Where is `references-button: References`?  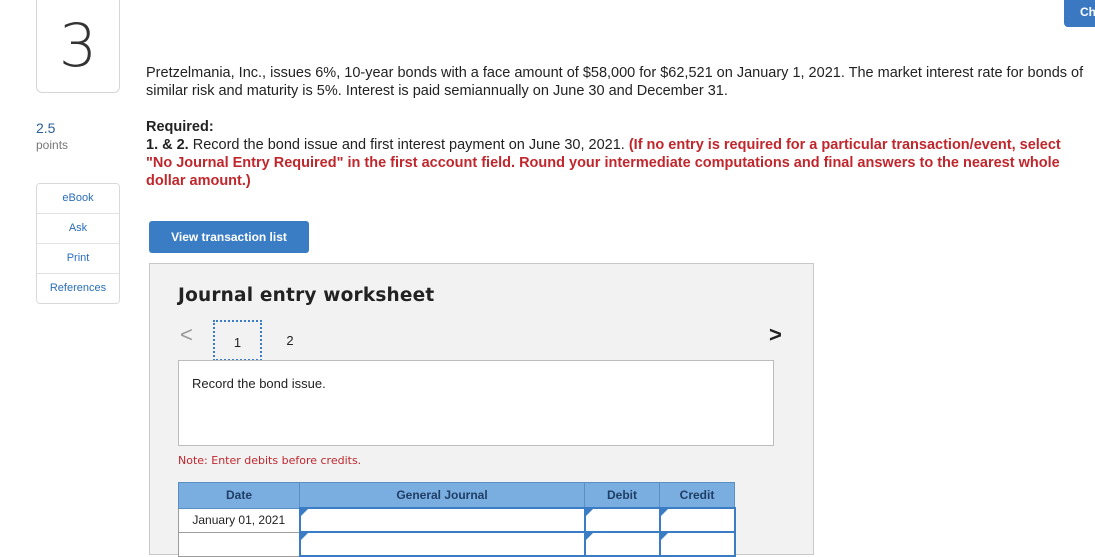 references-button: References is located at coordinates (78, 288).